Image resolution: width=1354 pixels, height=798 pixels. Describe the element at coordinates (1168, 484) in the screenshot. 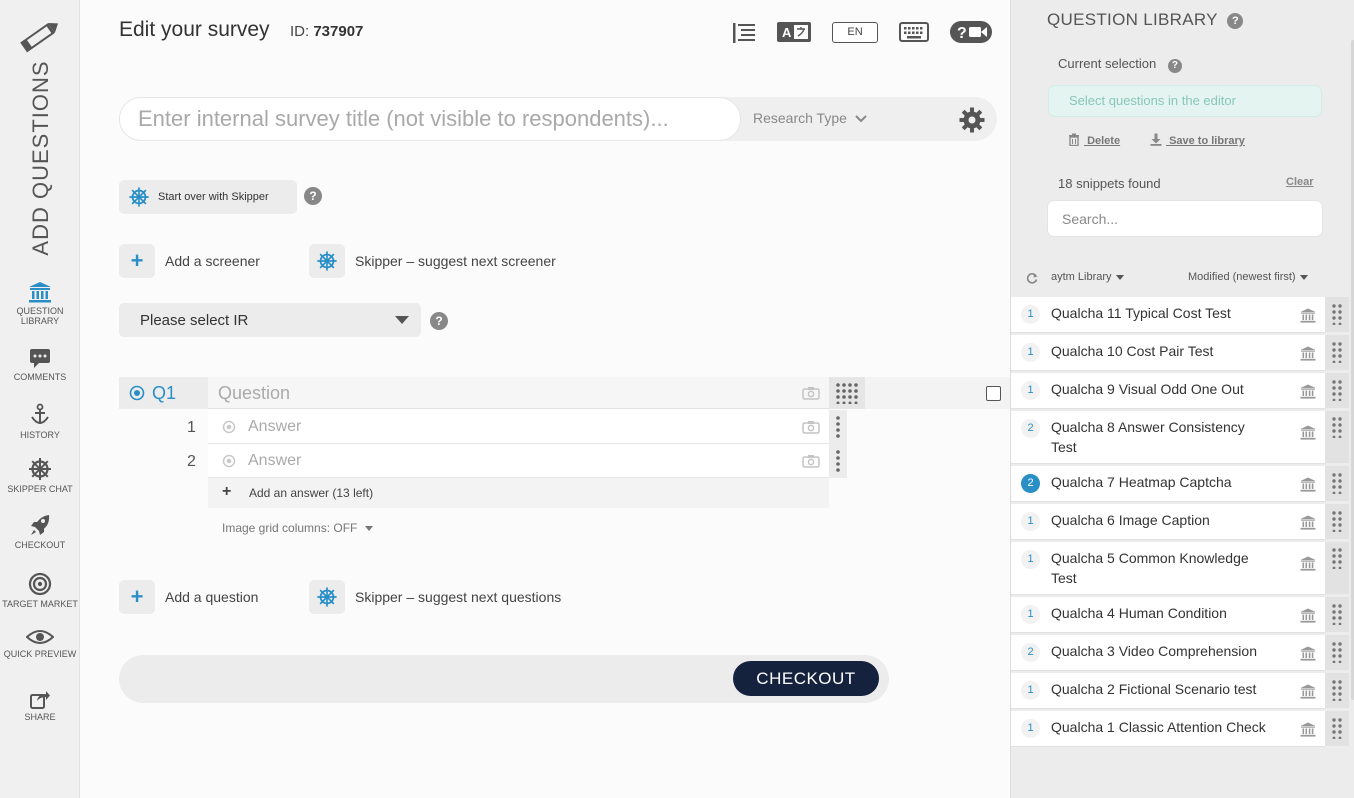

I see `snippet-item: 2 Qualcha 7 Heatmap Captcha` at that location.